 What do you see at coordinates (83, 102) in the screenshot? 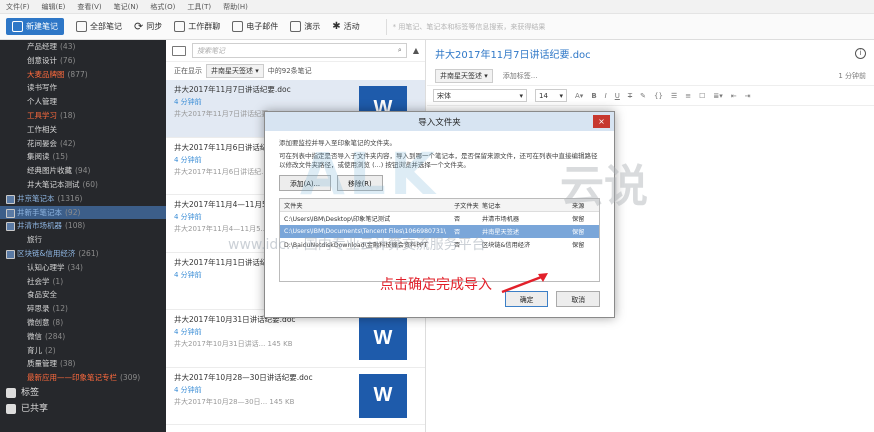
I see `sidebar-notebook-item: 个人管理` at bounding box center [83, 102].